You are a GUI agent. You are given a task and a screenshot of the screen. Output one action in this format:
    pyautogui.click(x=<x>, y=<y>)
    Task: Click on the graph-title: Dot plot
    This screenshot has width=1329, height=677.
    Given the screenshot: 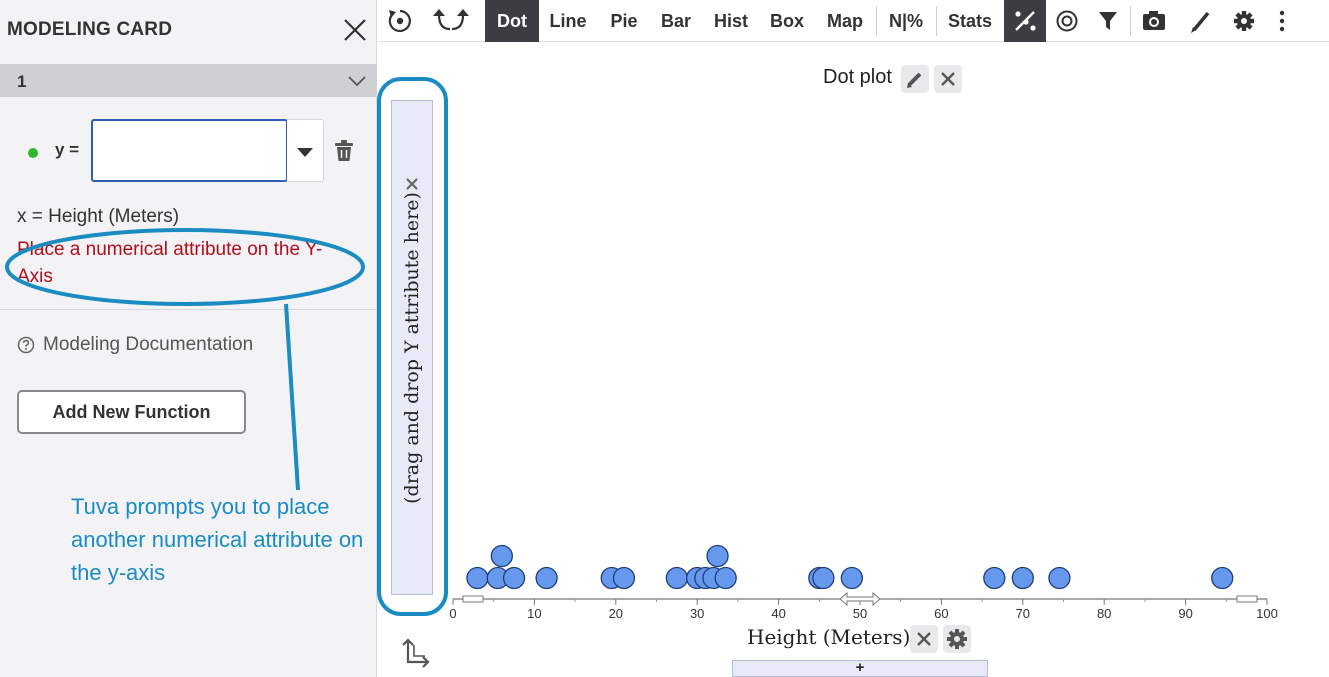 What is the action you would take?
    pyautogui.click(x=857, y=77)
    